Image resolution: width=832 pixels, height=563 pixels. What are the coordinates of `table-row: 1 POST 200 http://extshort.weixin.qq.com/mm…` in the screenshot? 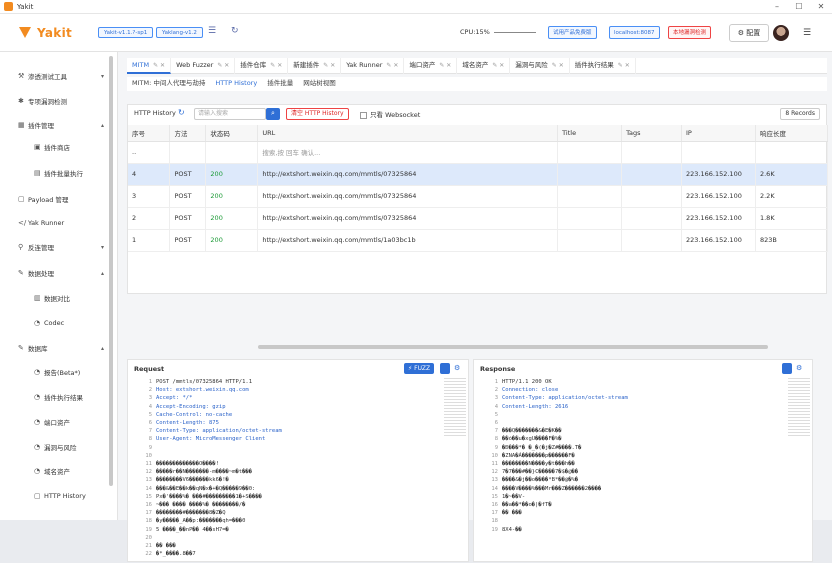 It's located at (478, 240).